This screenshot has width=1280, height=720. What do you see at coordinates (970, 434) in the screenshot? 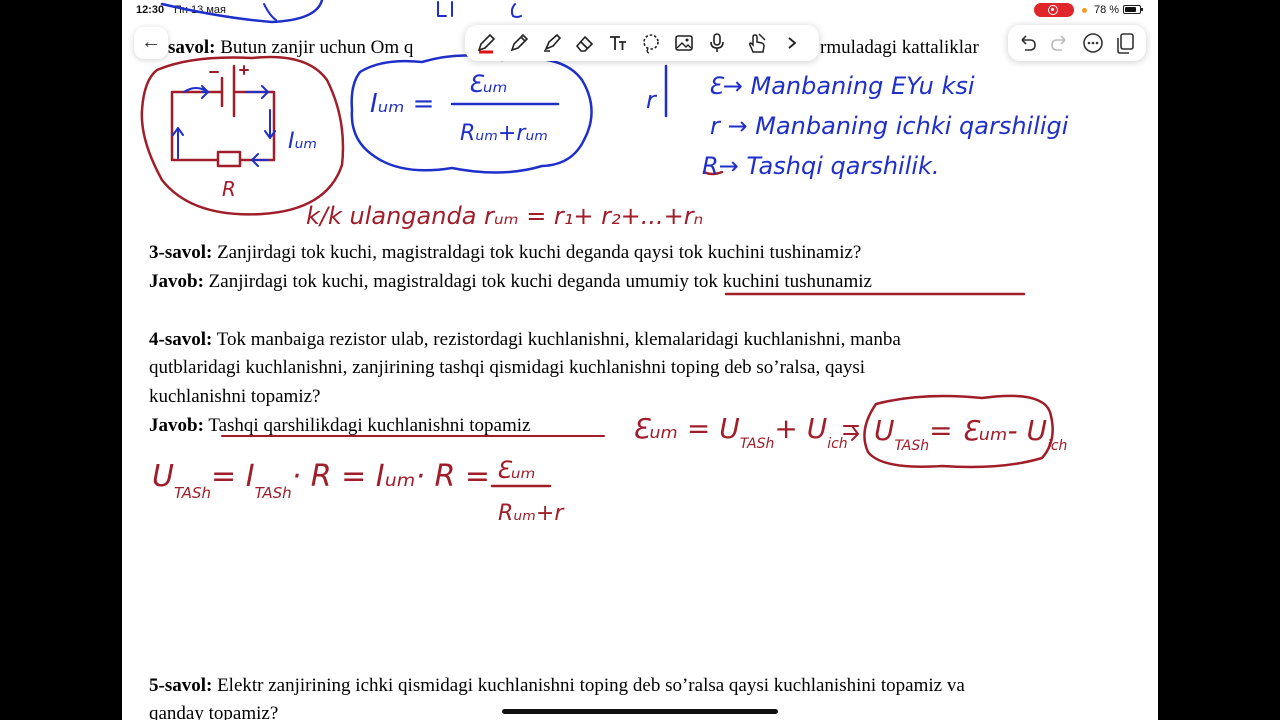
I see `boxed-equation: UTASh= Ɛᵤₘ- Uich` at bounding box center [970, 434].